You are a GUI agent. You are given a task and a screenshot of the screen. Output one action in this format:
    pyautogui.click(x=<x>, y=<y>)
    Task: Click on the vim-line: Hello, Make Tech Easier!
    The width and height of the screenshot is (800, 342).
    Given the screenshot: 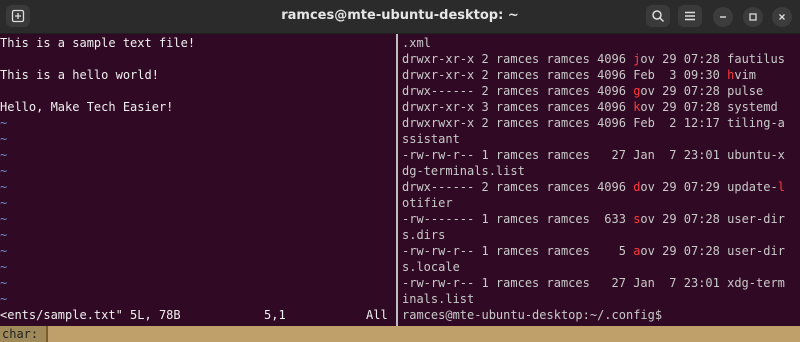 What is the action you would take?
    pyautogui.click(x=87, y=107)
    